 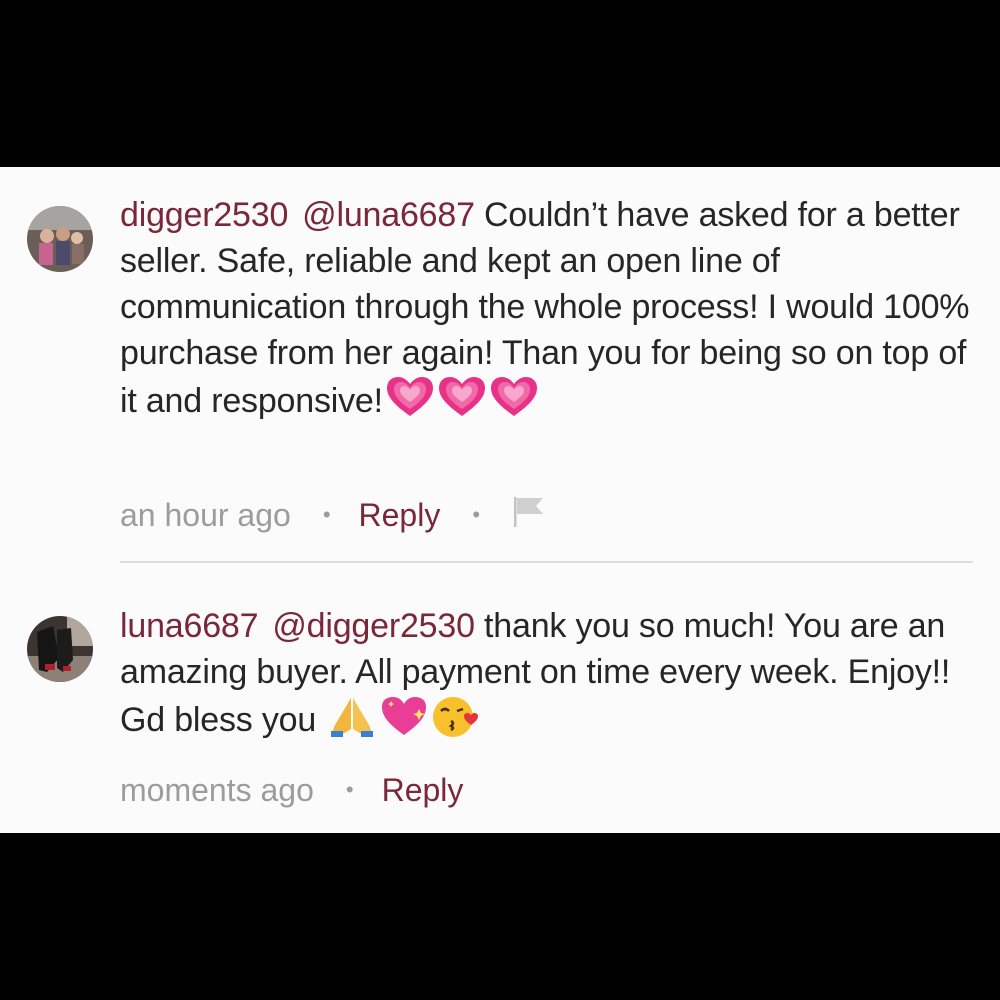 What do you see at coordinates (388, 215) in the screenshot?
I see `comment-mention: @luna6687` at bounding box center [388, 215].